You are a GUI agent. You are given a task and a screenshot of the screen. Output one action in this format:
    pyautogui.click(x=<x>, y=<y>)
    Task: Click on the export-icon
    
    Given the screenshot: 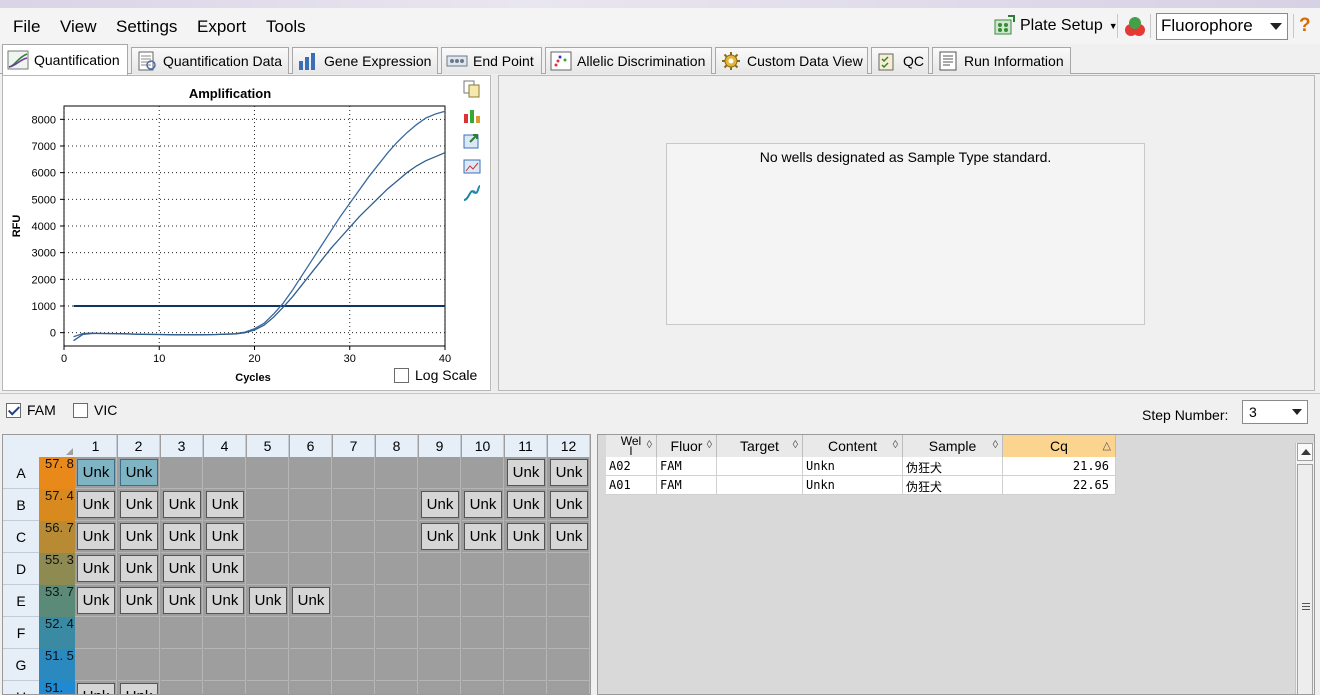 What is the action you would take?
    pyautogui.click(x=472, y=141)
    